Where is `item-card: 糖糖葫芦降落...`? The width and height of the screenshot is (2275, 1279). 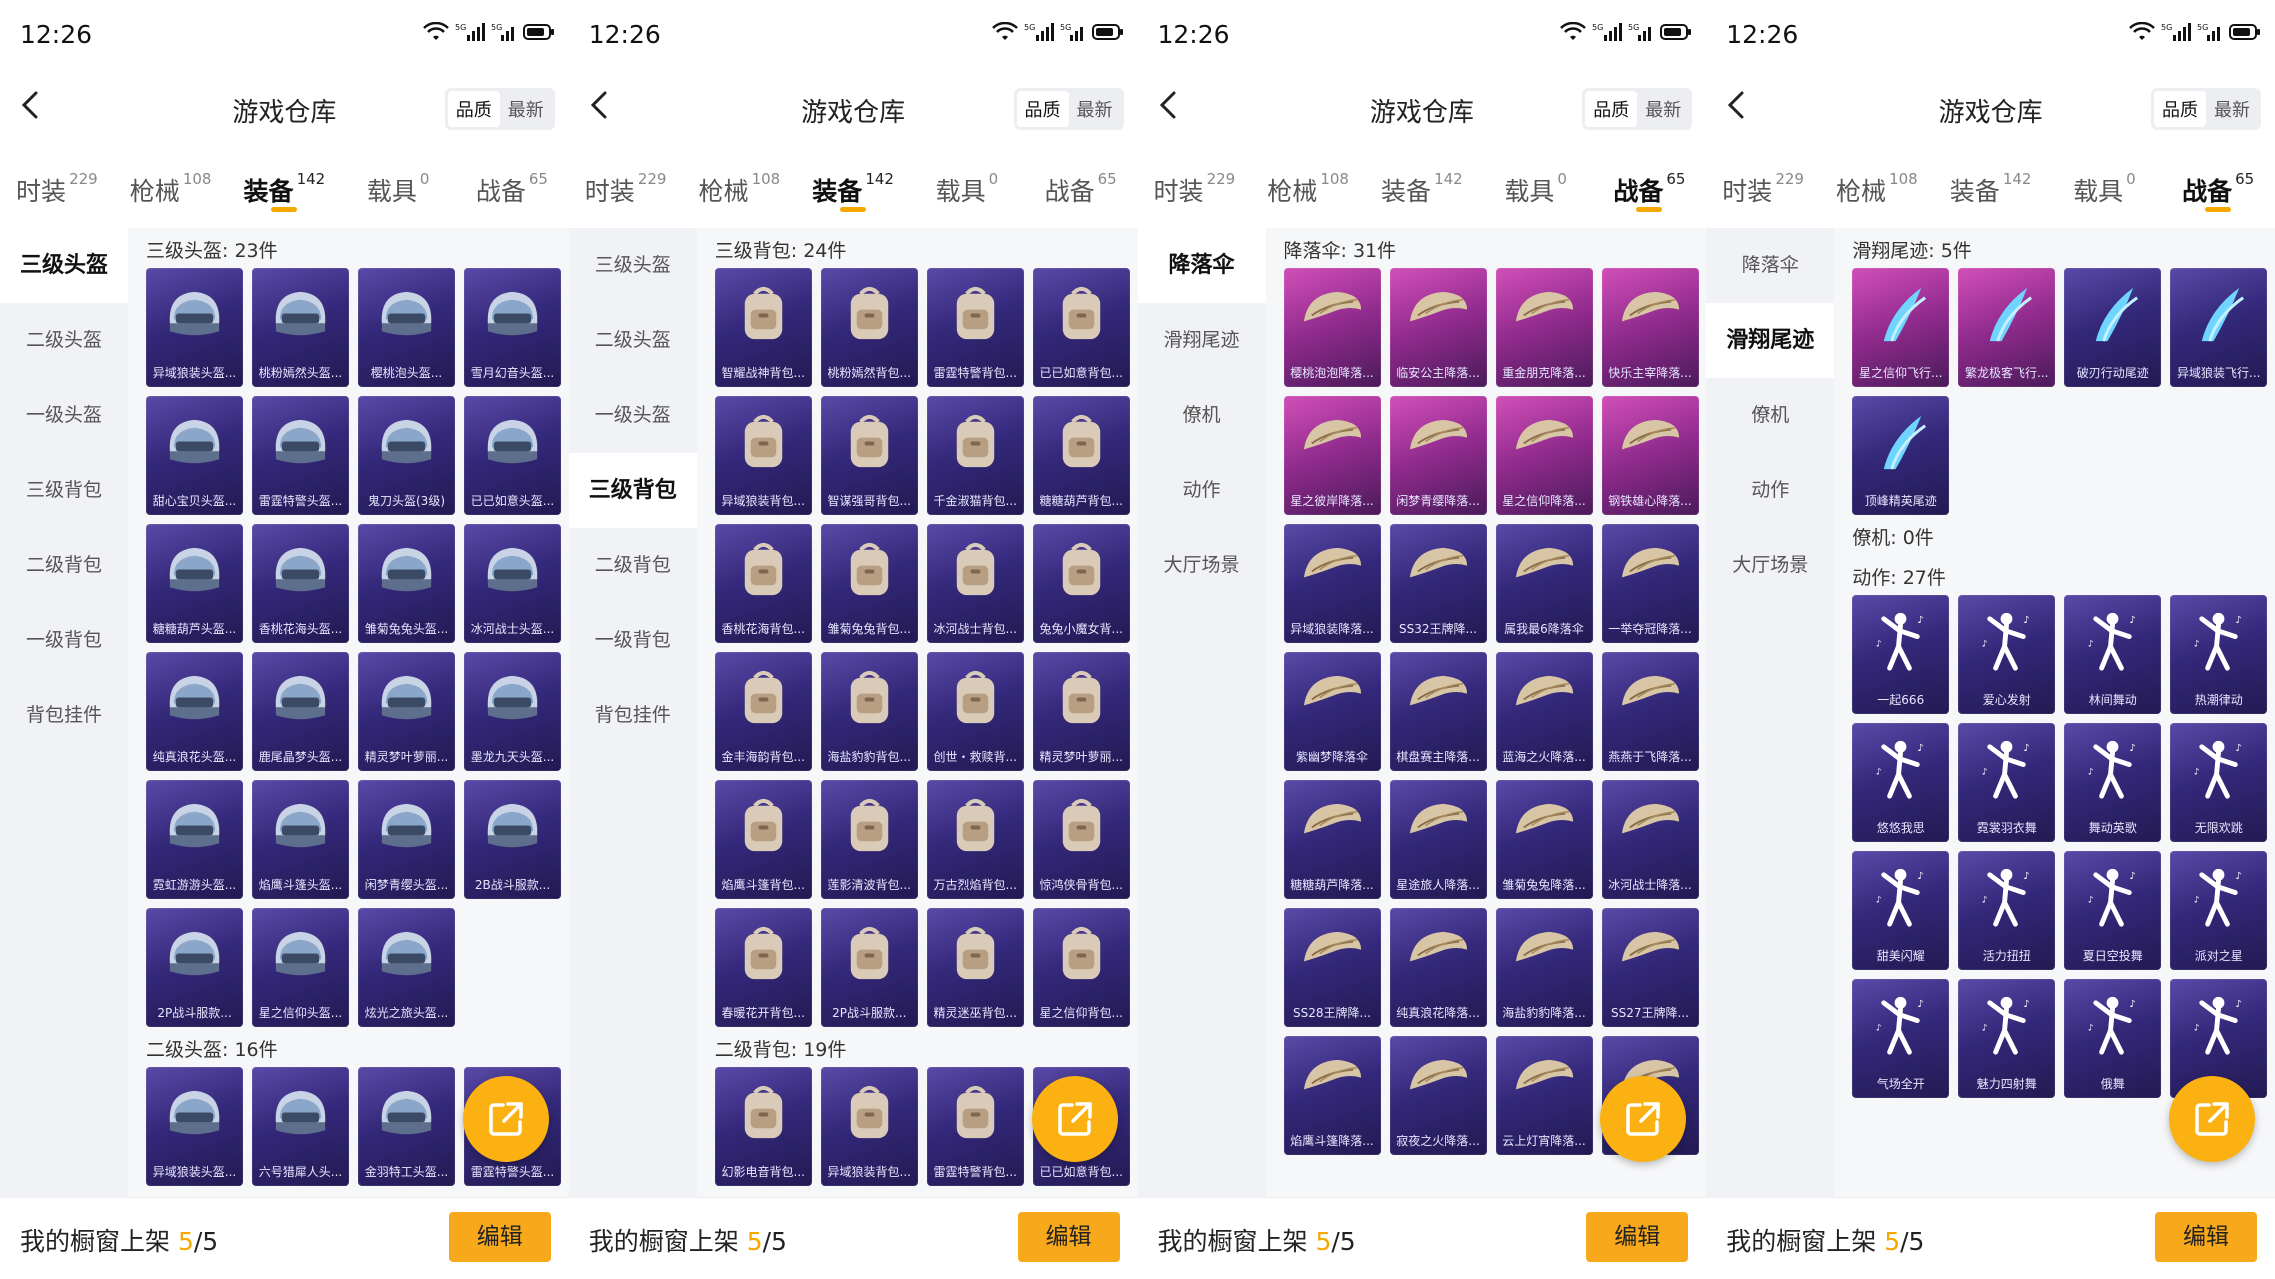 item-card: 糖糖葫芦降落... is located at coordinates (1332, 839).